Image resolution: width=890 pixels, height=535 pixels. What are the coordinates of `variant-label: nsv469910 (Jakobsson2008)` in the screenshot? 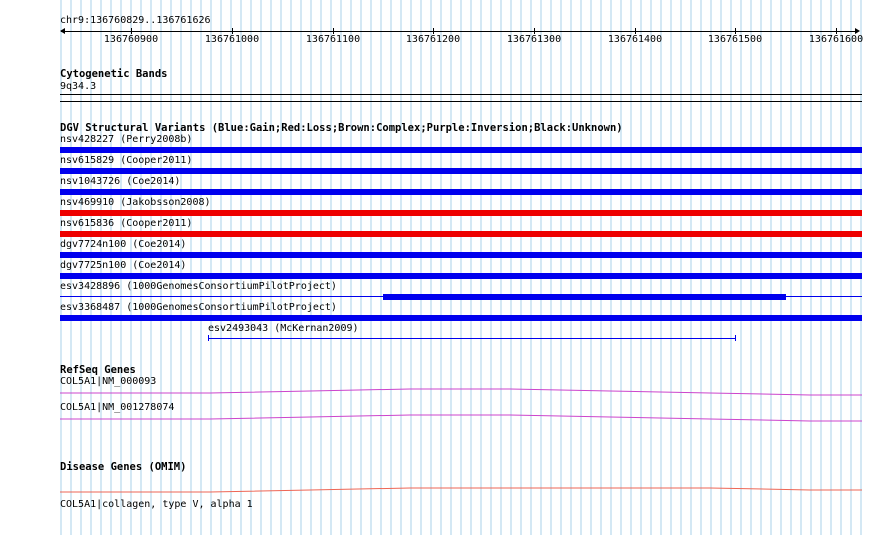 It's located at (135, 203).